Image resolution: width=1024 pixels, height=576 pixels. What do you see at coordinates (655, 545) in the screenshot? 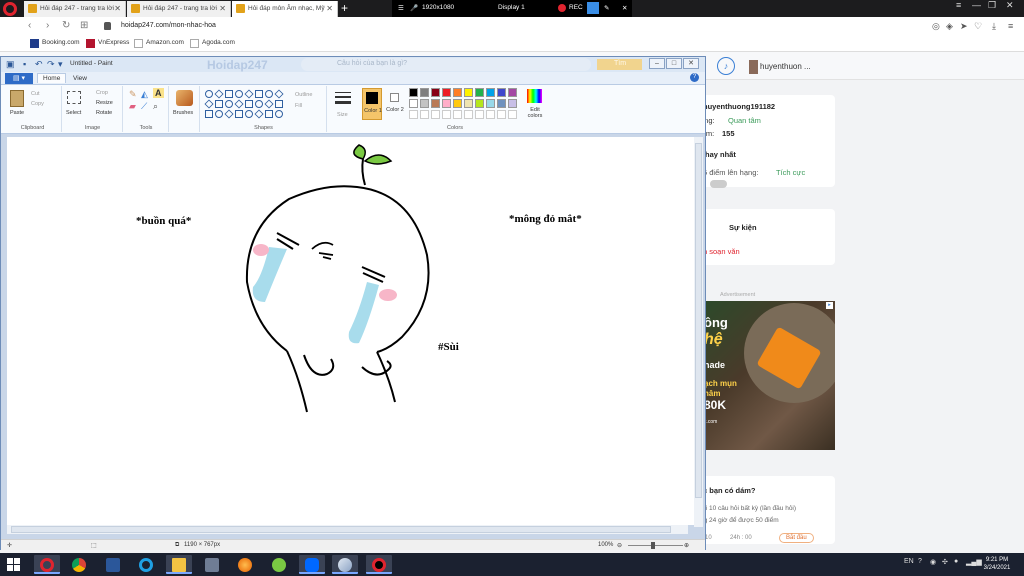
I see `zoom-slider` at bounding box center [655, 545].